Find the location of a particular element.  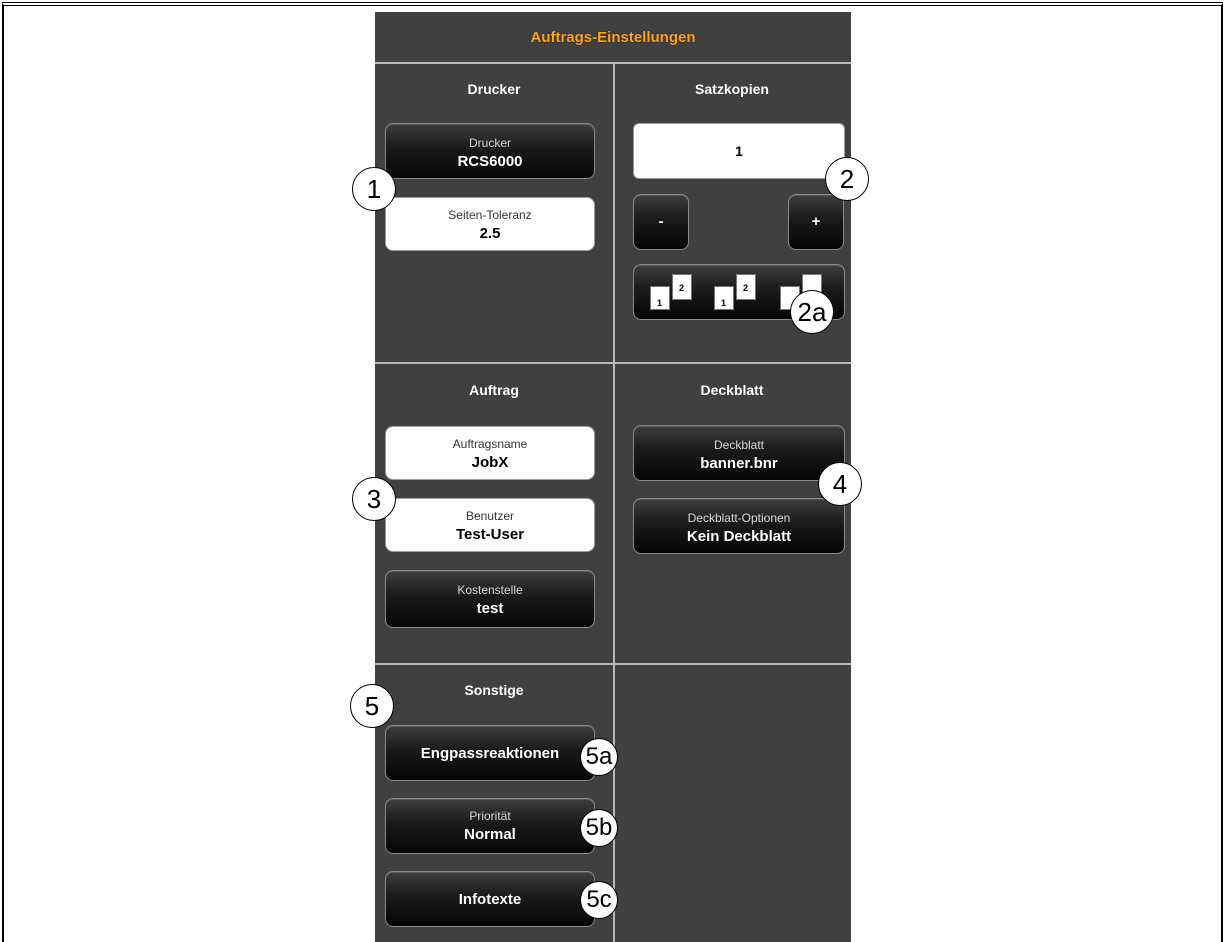

info-texts-label: Infotexte is located at coordinates (490, 899).